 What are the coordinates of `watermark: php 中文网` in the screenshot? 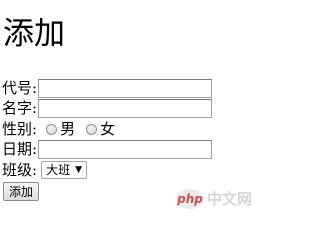 It's located at (213, 198).